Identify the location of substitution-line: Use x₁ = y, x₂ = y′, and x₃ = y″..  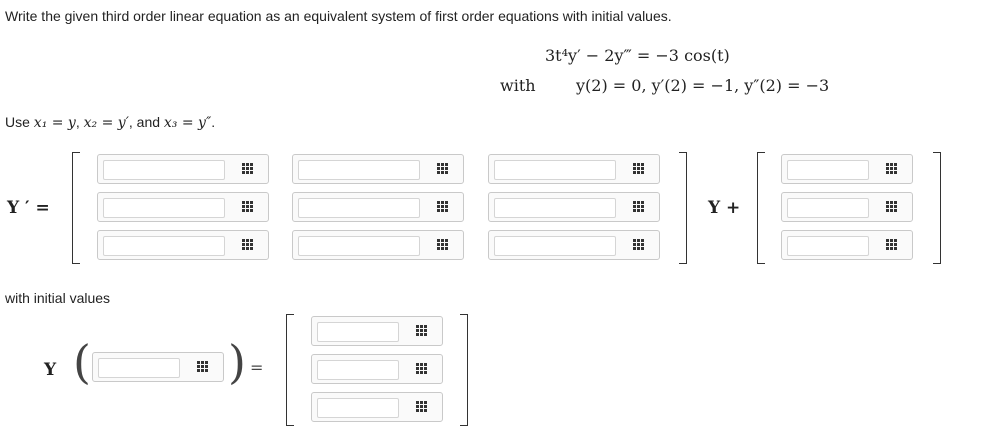
(110, 122).